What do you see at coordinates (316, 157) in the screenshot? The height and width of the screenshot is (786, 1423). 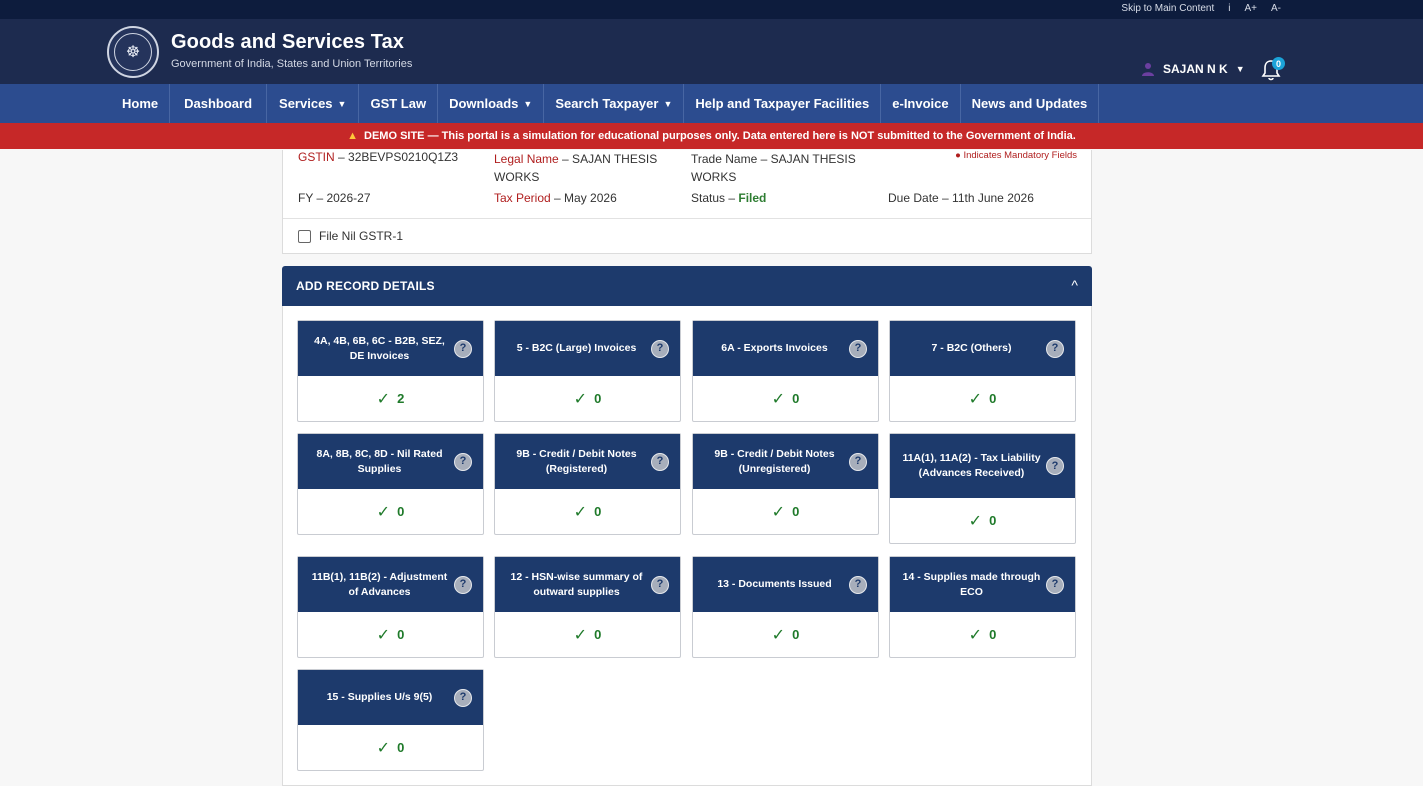 I see `gstin-label: GSTIN` at bounding box center [316, 157].